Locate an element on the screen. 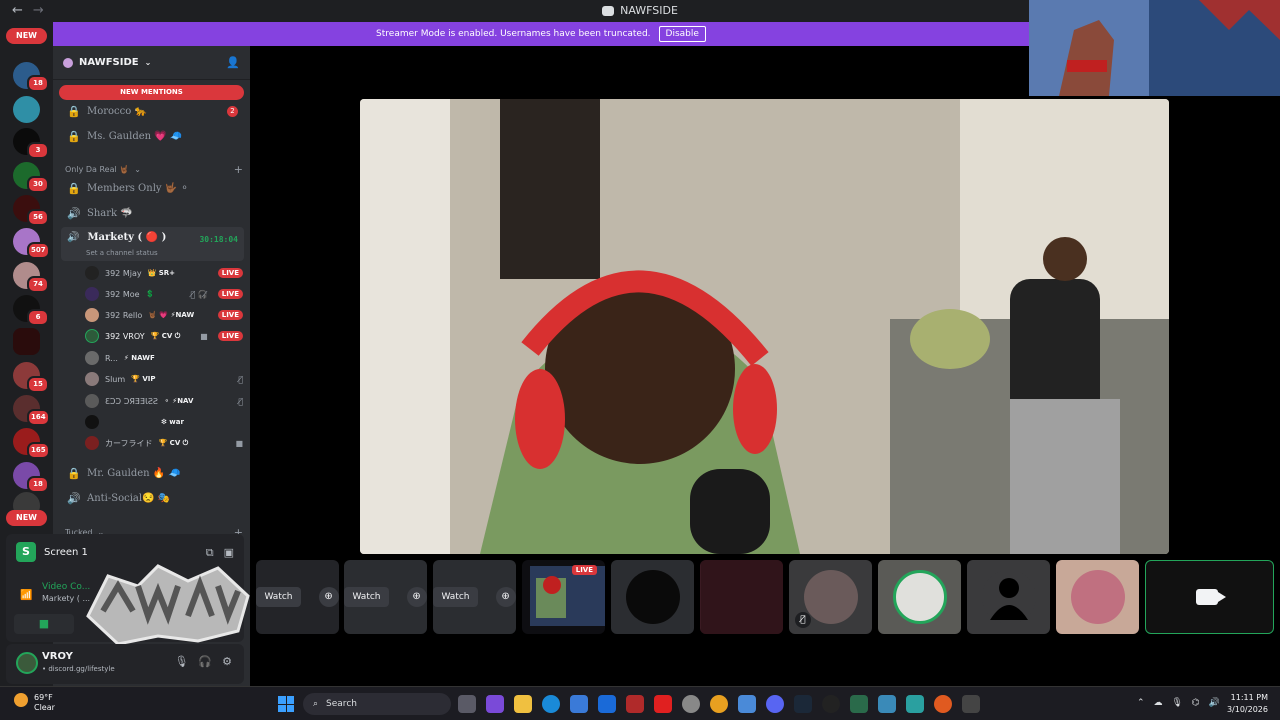 This screenshot has height=720, width=1280. voice-user: 392 Mjay 👑 SR+ LIVE is located at coordinates (164, 273).